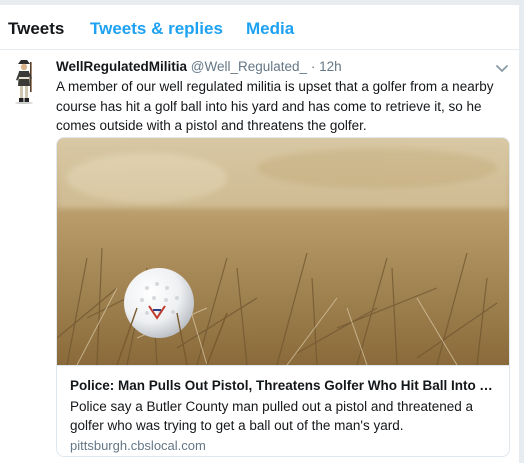  Describe the element at coordinates (270, 29) in the screenshot. I see `tab-media: Media` at that location.